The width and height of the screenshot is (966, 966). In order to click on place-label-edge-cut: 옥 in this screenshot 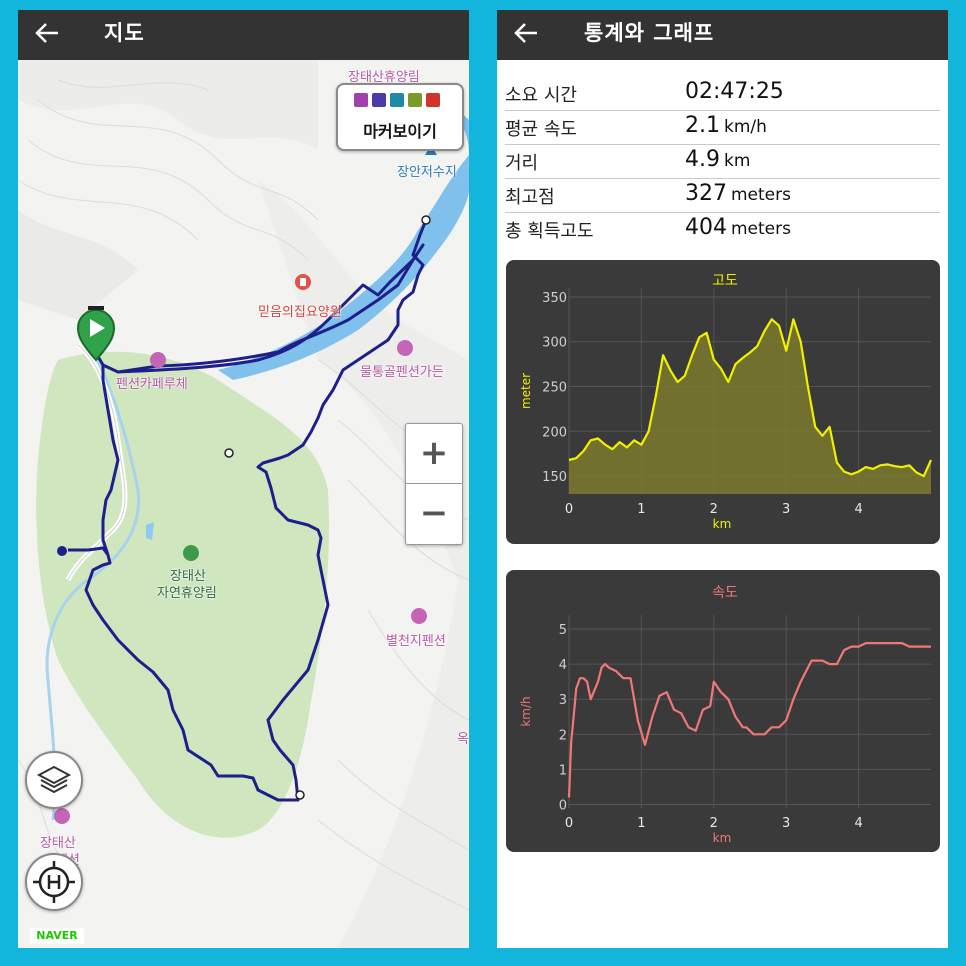, I will do `click(463, 739)`.